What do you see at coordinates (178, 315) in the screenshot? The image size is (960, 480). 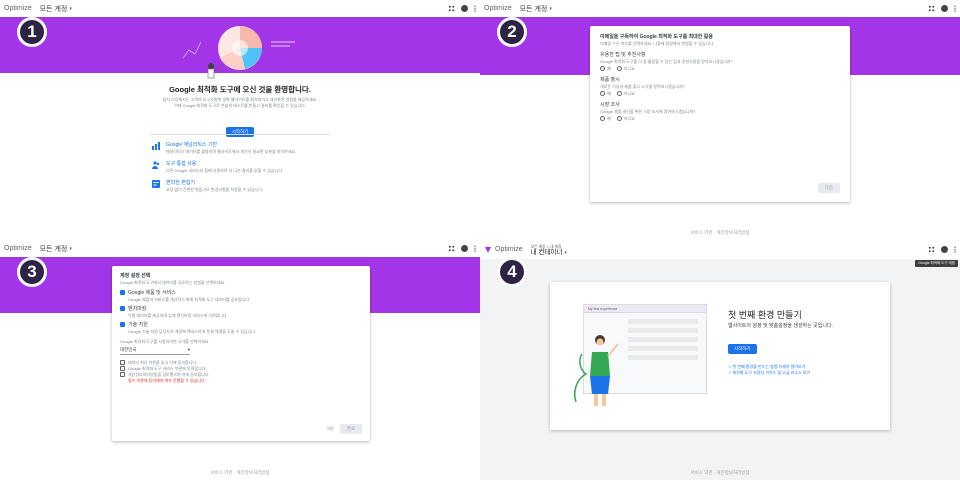 I see `option-desc: 익명 데이터를 제공하여 업계 벤치마킹 서비스에 기여합니다.` at bounding box center [178, 315].